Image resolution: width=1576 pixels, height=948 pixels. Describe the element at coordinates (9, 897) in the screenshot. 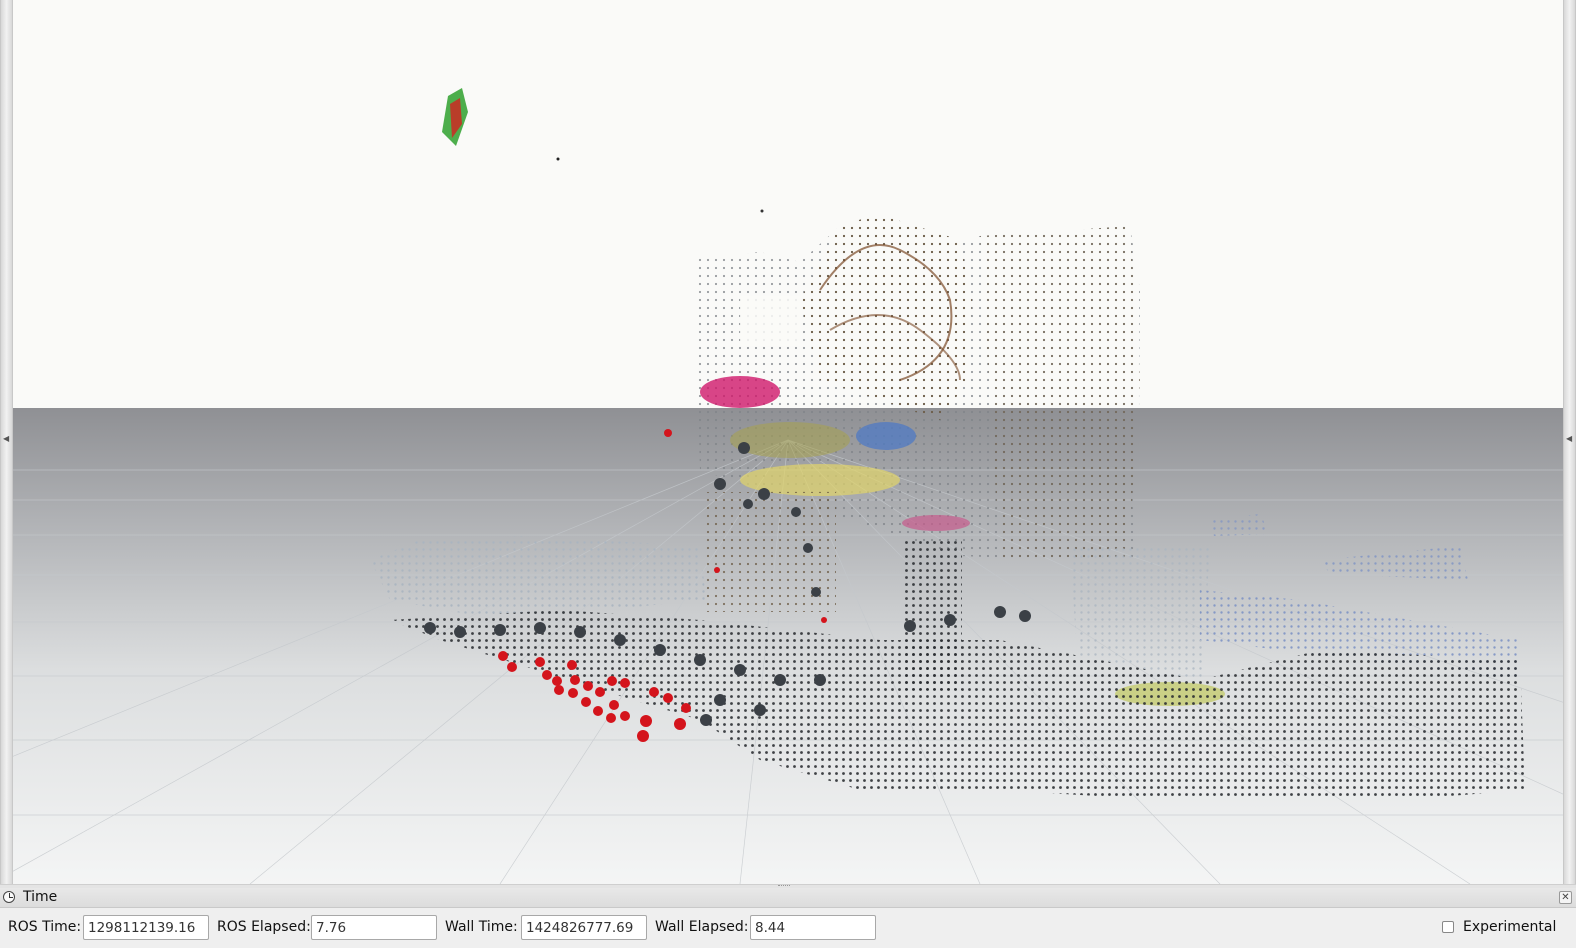

I see `clock-icon` at that location.